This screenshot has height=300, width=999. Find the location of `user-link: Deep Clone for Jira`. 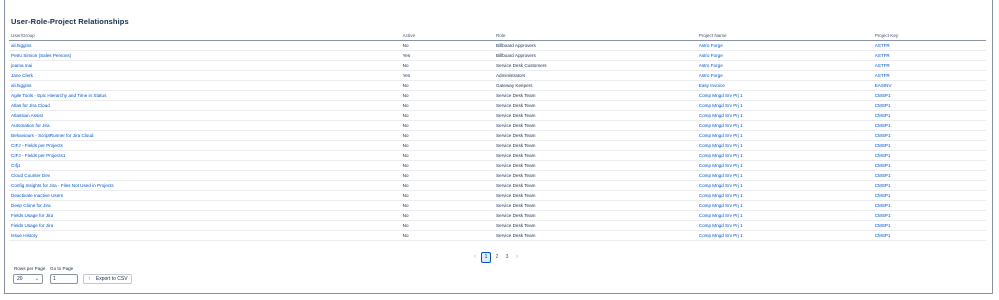

user-link: Deep Clone for Jira is located at coordinates (31, 205).